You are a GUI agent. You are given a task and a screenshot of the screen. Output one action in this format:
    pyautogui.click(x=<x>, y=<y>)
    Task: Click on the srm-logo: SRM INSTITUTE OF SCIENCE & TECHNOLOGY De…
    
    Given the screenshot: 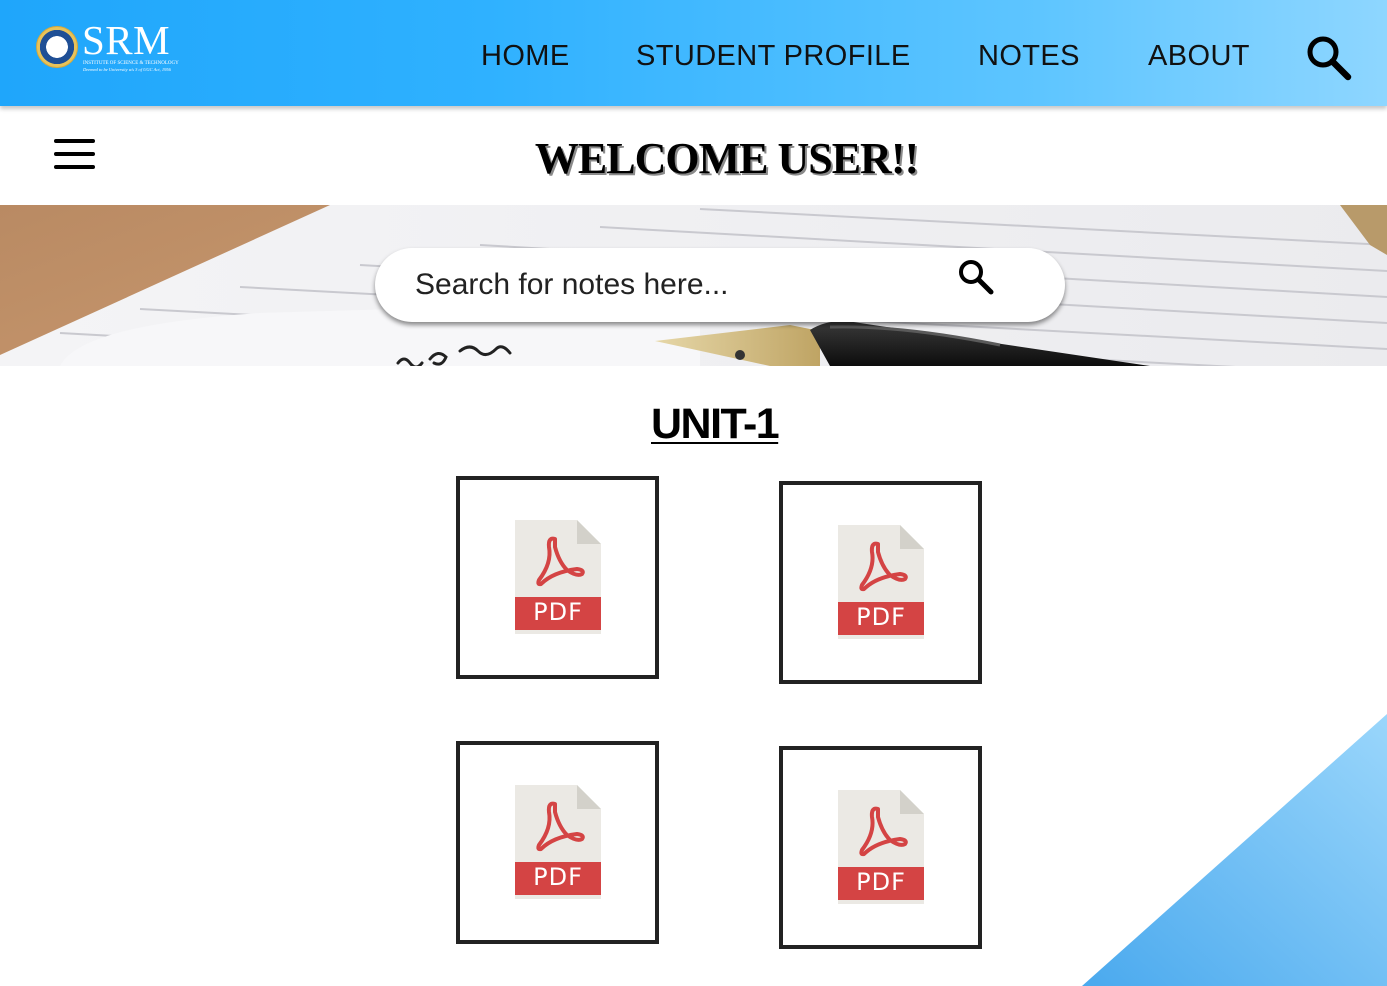 What is the action you would take?
    pyautogui.click(x=108, y=48)
    